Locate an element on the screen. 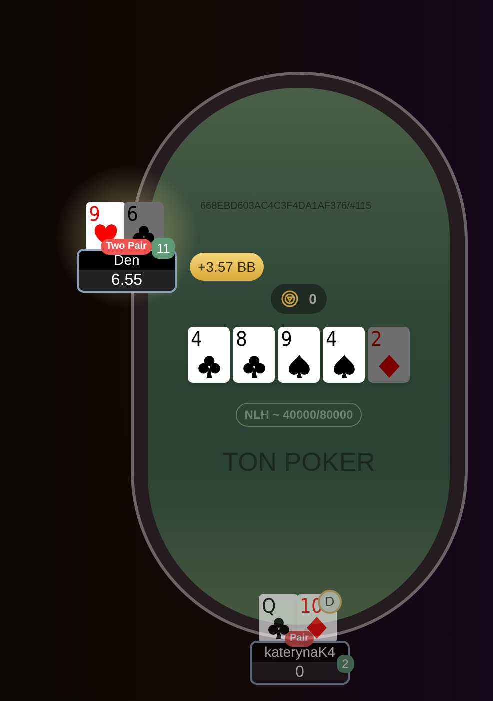 Image resolution: width=493 pixels, height=701 pixels. card-rank: 8 is located at coordinates (242, 339).